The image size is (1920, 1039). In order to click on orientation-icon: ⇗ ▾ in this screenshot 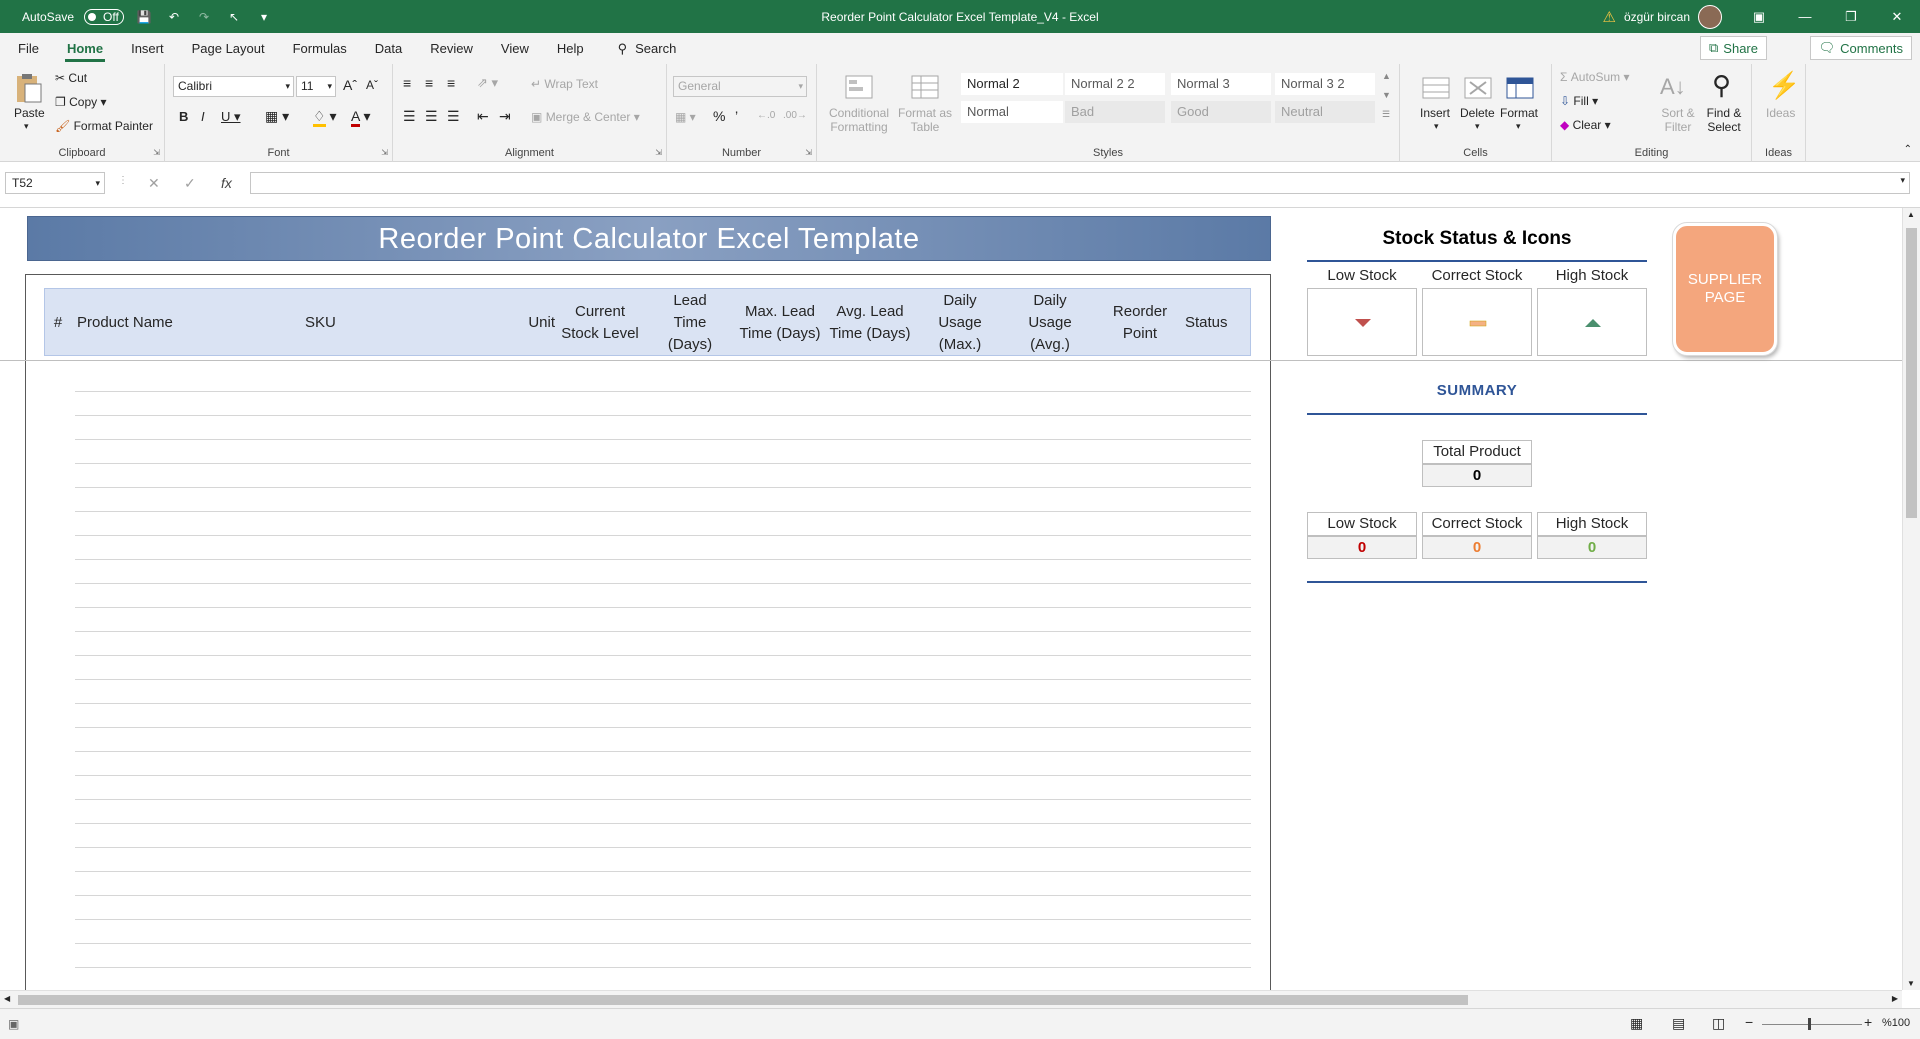, I will do `click(487, 83)`.